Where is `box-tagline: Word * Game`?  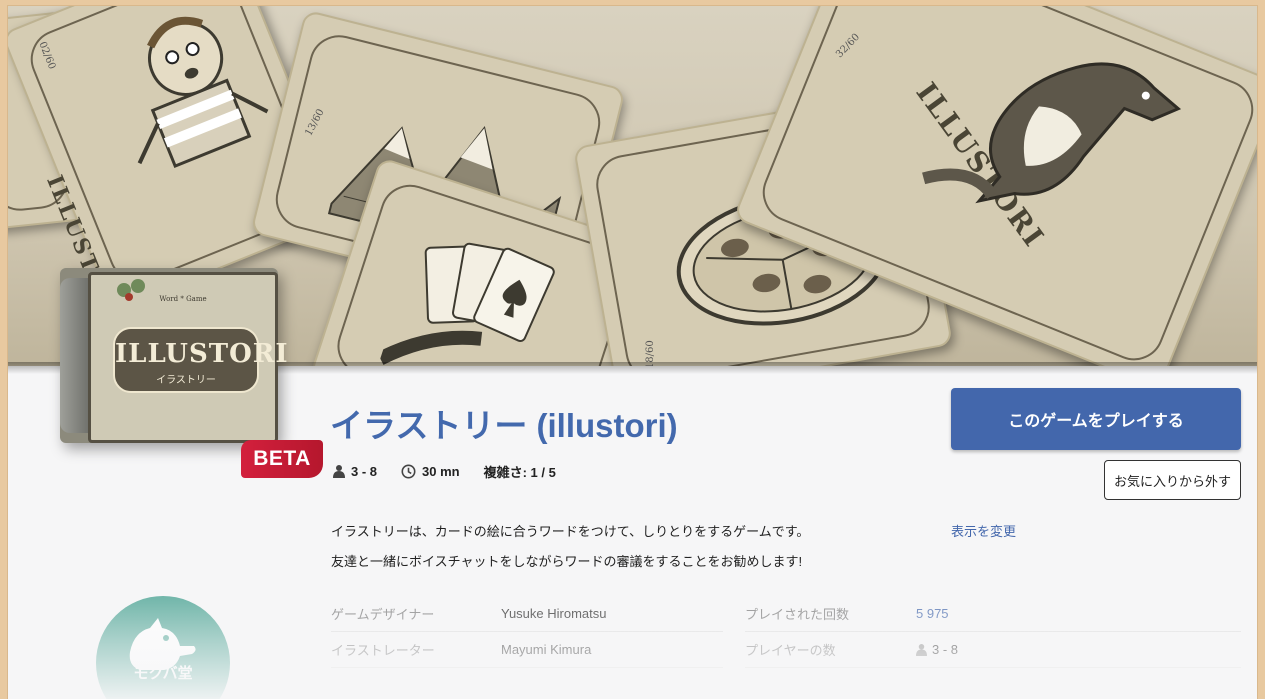 box-tagline: Word * Game is located at coordinates (183, 299).